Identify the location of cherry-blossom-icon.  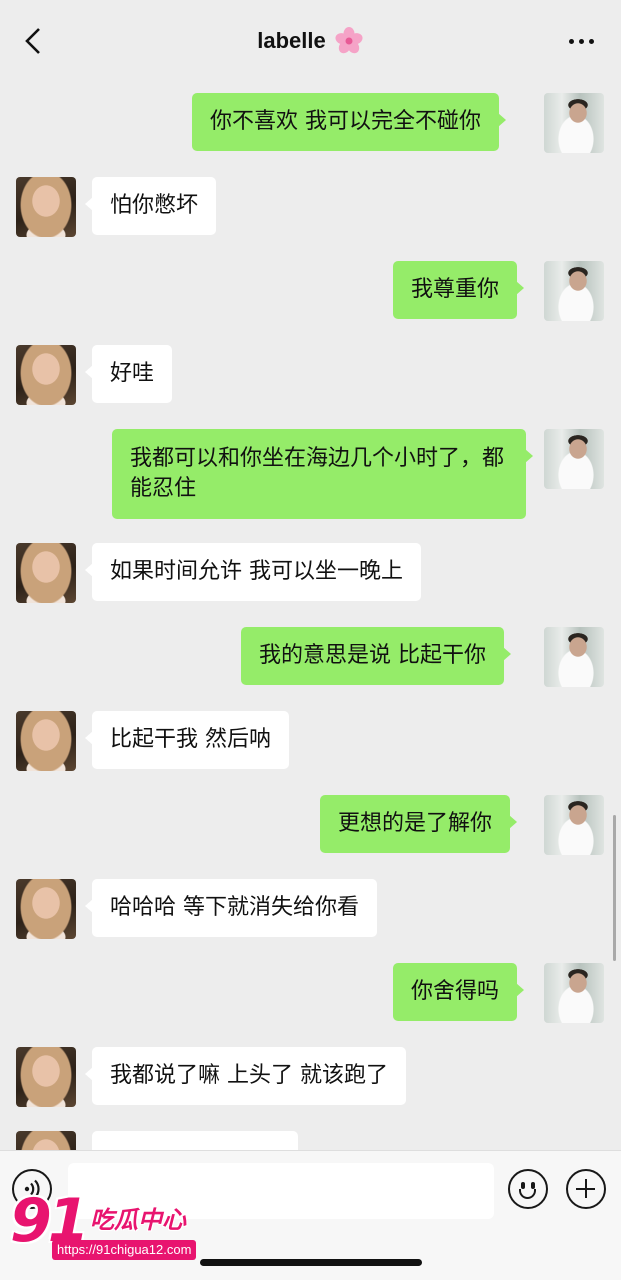
(349, 40).